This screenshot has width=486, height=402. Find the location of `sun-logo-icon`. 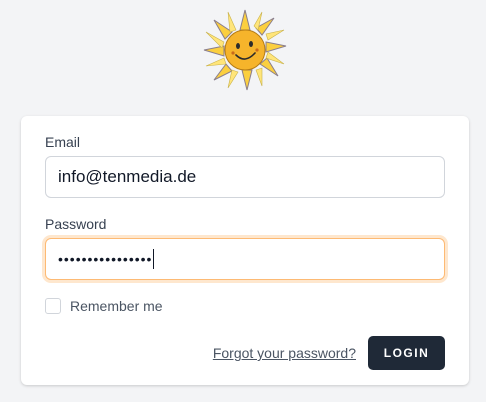

sun-logo-icon is located at coordinates (245, 50).